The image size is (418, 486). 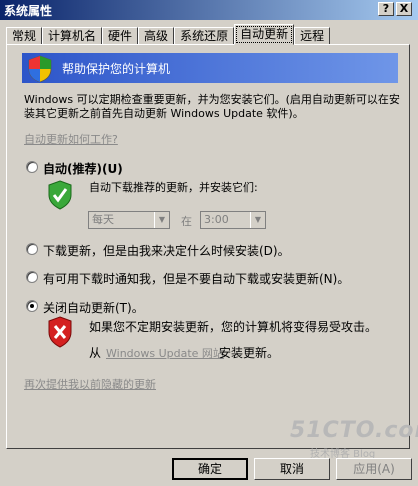 What do you see at coordinates (71, 139) in the screenshot?
I see `how-it-works-link: 自动更新如何工作?` at bounding box center [71, 139].